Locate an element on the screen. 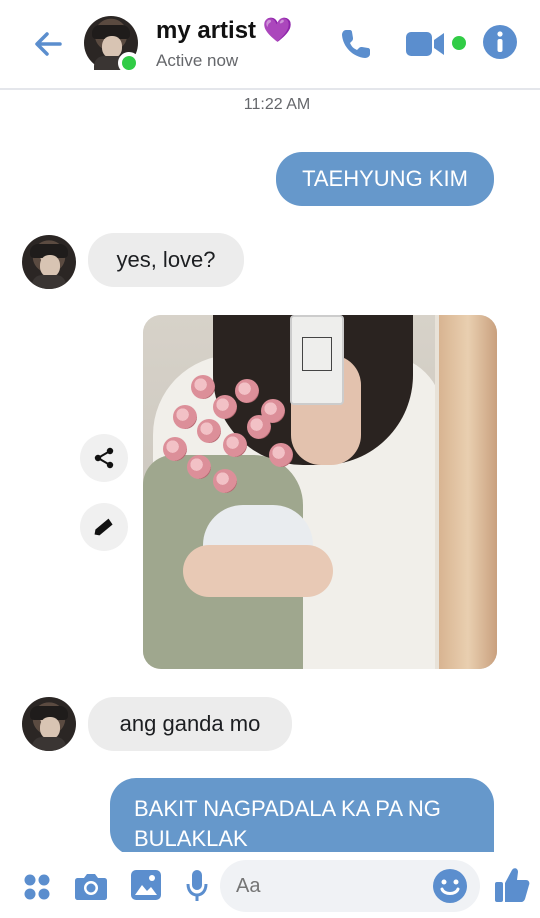  edit-photo-button is located at coordinates (104, 527).